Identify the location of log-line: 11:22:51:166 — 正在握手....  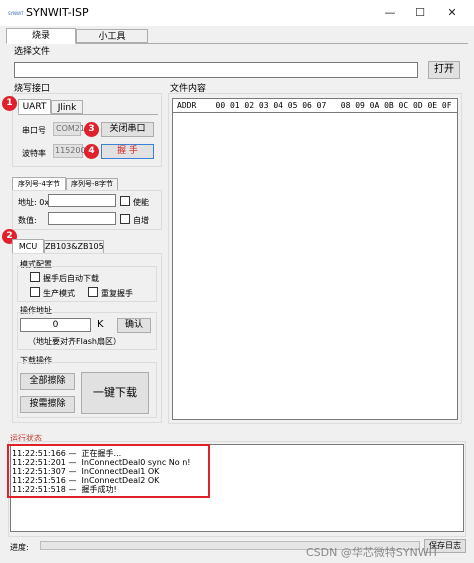
(67, 453).